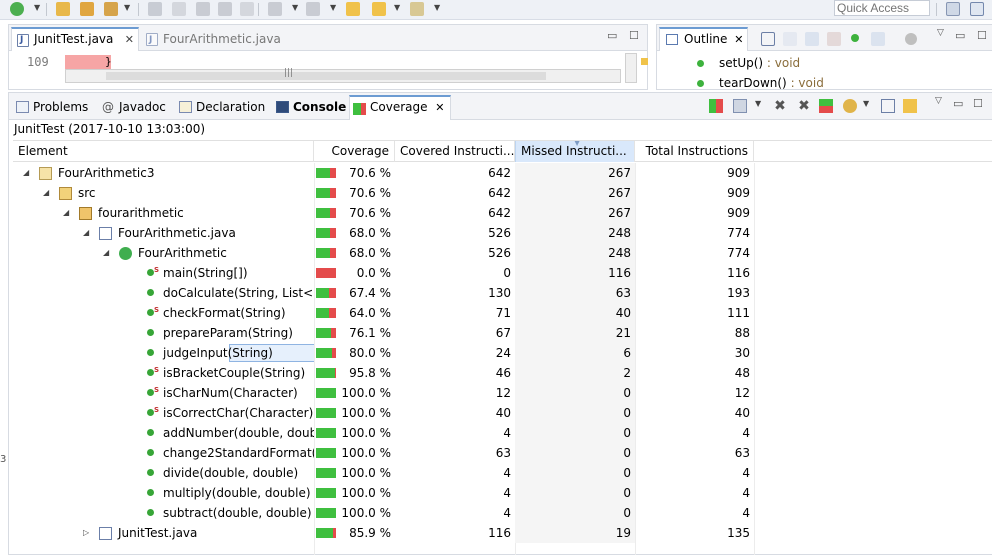  What do you see at coordinates (295, 7) in the screenshot?
I see `next-annotation-dropdown-icon: ▼` at bounding box center [295, 7].